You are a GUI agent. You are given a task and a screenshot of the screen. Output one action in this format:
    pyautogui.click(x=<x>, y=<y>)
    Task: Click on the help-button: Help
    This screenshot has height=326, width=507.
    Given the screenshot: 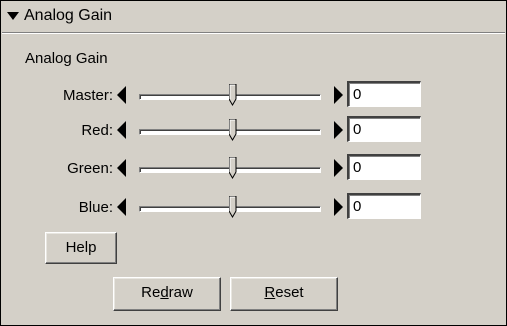 What is the action you would take?
    pyautogui.click(x=81, y=248)
    